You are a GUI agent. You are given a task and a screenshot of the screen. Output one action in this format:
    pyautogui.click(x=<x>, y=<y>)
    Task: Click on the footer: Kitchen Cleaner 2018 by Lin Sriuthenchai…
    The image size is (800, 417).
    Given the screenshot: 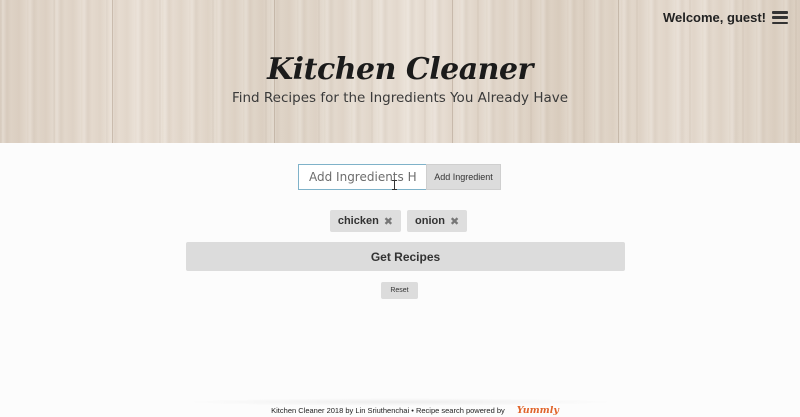 What is the action you would take?
    pyautogui.click(x=400, y=410)
    